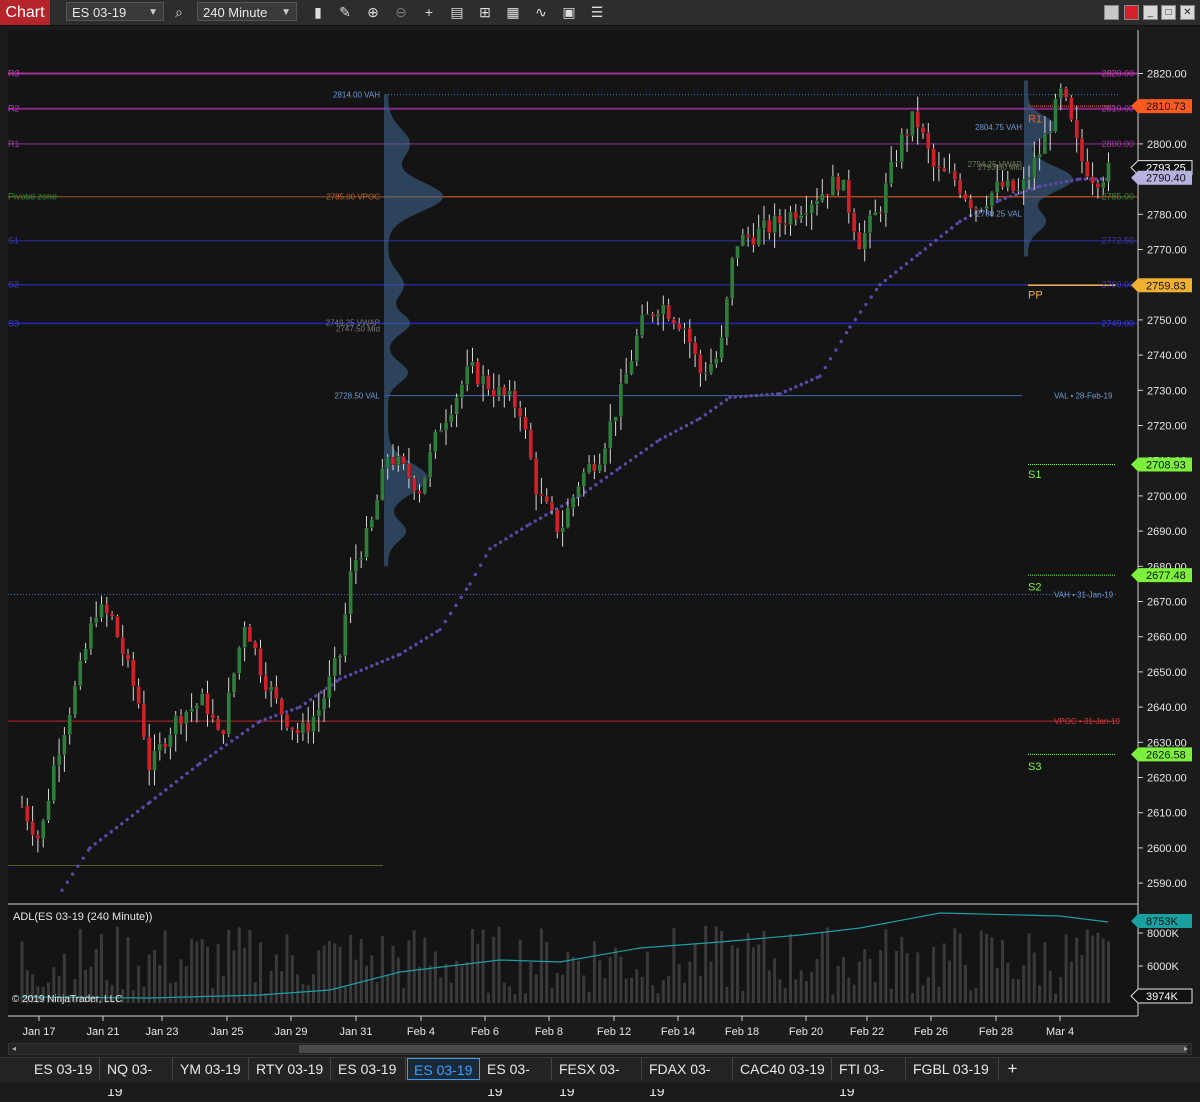 The height and width of the screenshot is (1102, 1200). What do you see at coordinates (597, 12) in the screenshot?
I see `chart-trader-icon: ☰` at bounding box center [597, 12].